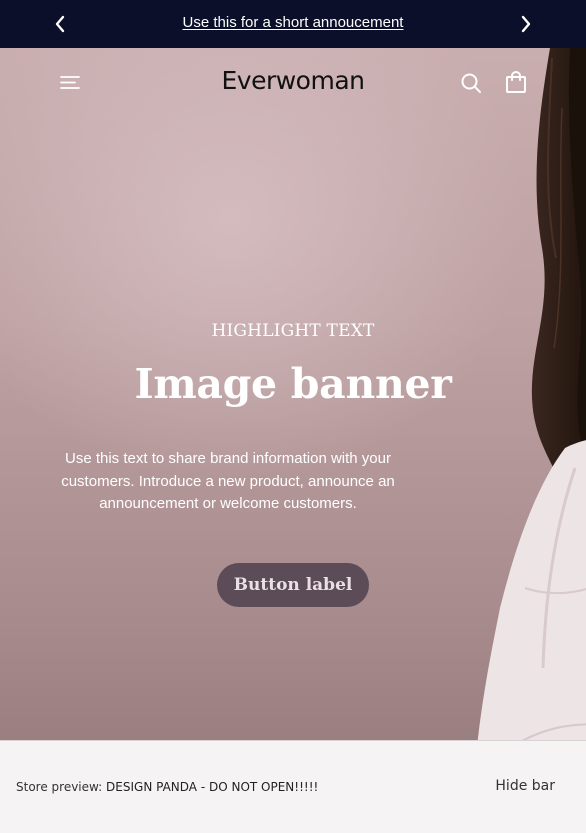 This screenshot has width=586, height=833. I want to click on search-icon, so click(471, 85).